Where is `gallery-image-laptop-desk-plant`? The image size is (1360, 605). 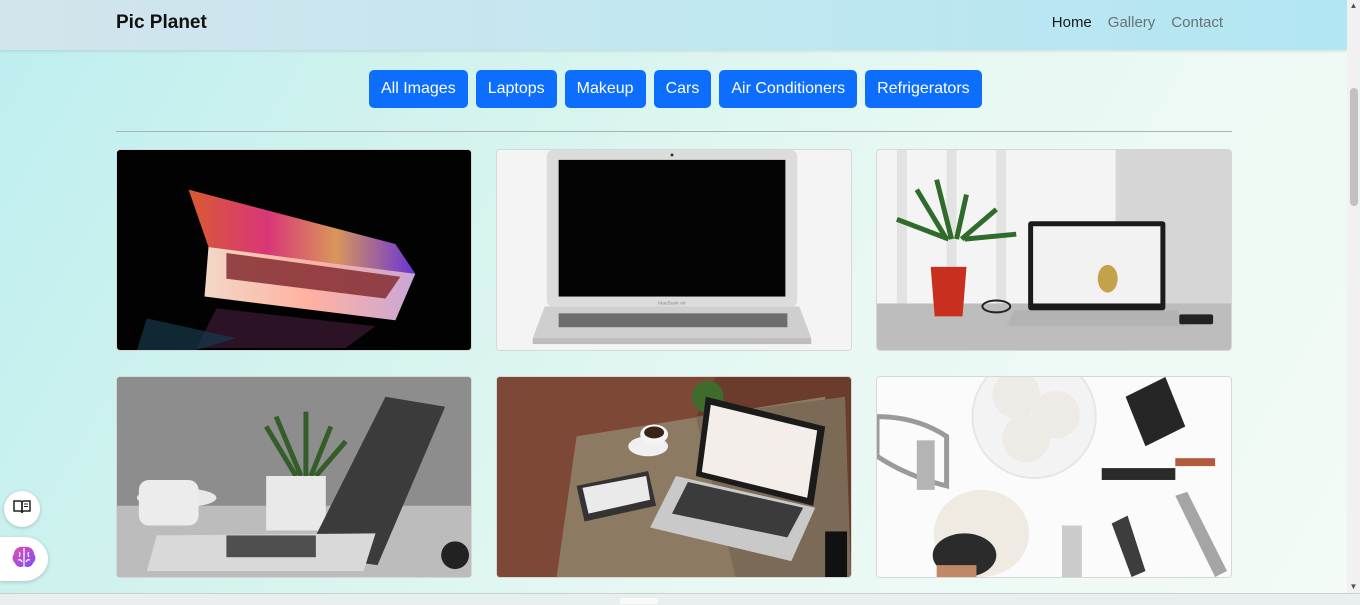
gallery-image-laptop-desk-plant is located at coordinates (1054, 250).